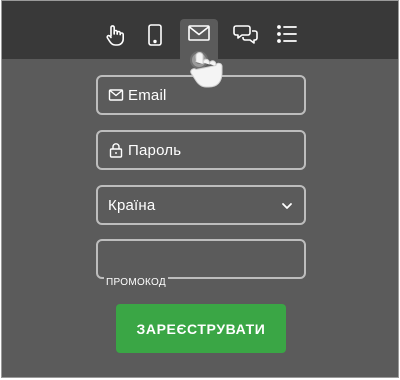 The image size is (400, 380). Describe the element at coordinates (201, 259) in the screenshot. I see `promo-code-field` at that location.